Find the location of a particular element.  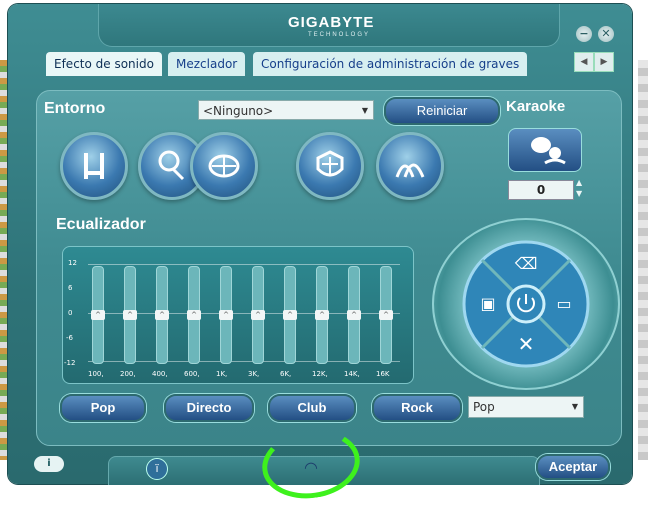

brand-logo: GIGABYTE is located at coordinates (331, 22).